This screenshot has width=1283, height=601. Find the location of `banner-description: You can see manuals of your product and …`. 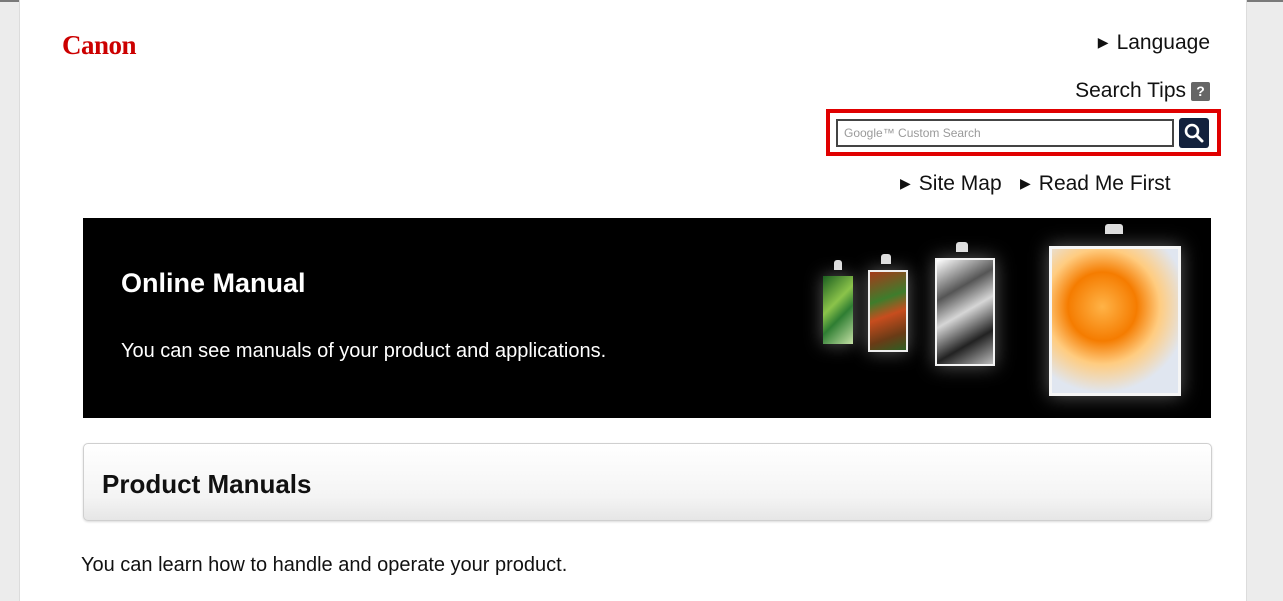

banner-description: You can see manuals of your product and … is located at coordinates (364, 351).